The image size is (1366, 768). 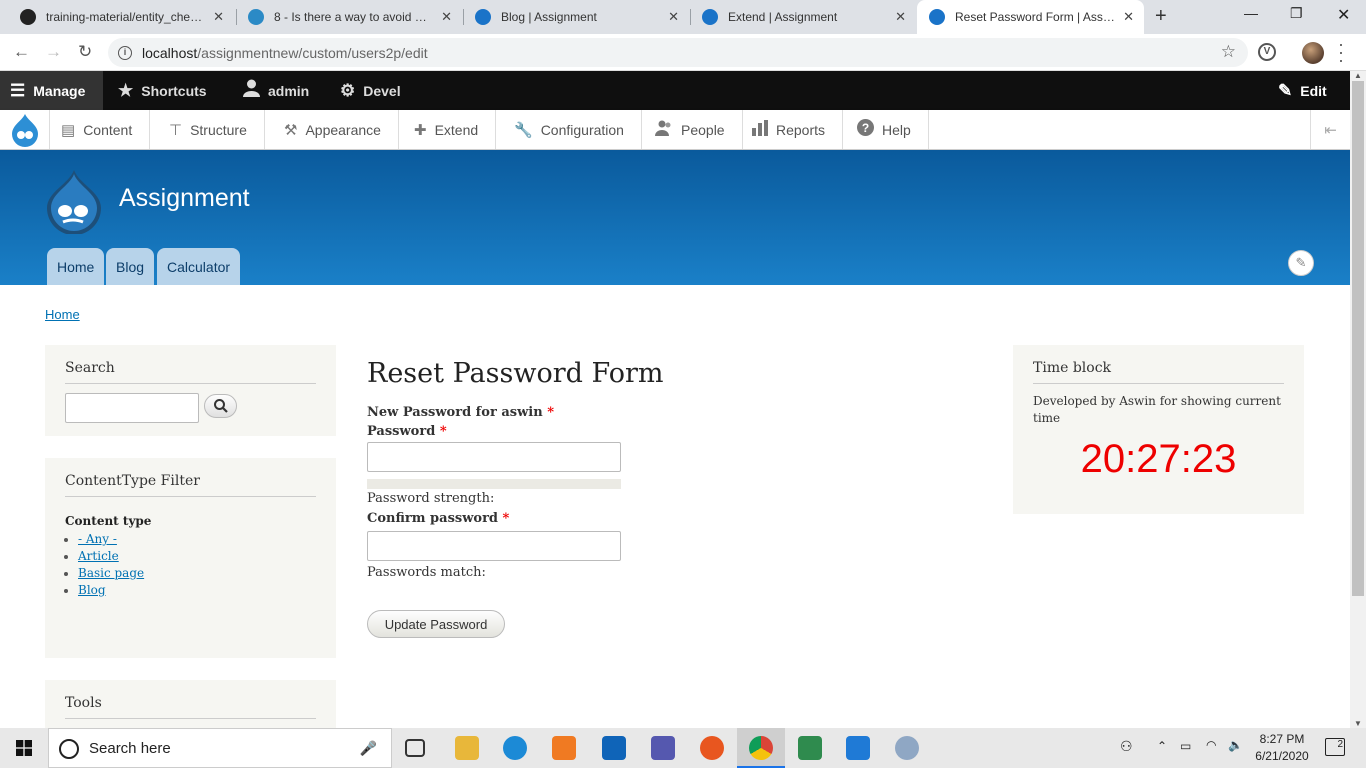 What do you see at coordinates (111, 573) in the screenshot?
I see `filter-option-basic-page: Basic page` at bounding box center [111, 573].